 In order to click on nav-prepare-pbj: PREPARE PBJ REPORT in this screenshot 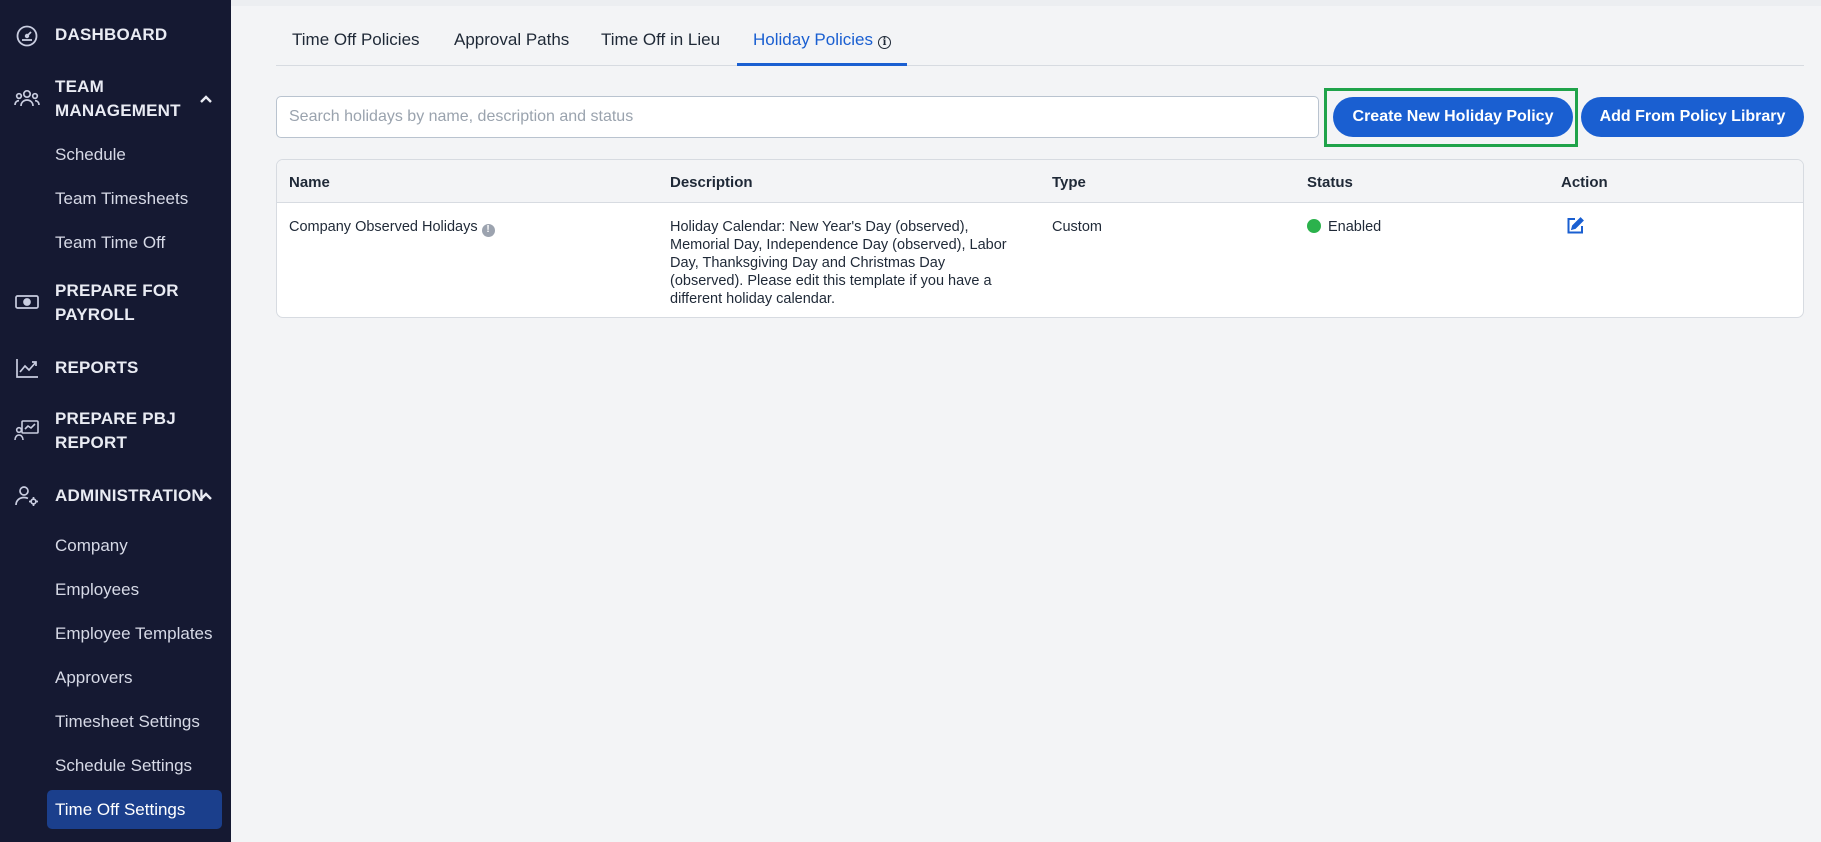, I will do `click(115, 431)`.